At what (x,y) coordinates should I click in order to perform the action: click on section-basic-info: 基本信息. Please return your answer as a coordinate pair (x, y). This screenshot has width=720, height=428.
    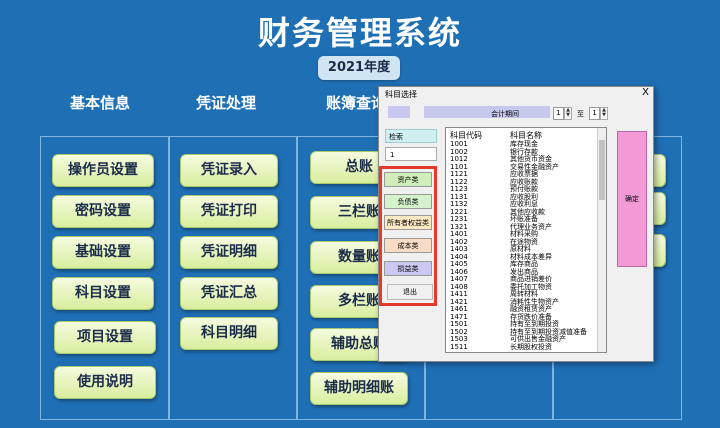
    Looking at the image, I should click on (100, 103).